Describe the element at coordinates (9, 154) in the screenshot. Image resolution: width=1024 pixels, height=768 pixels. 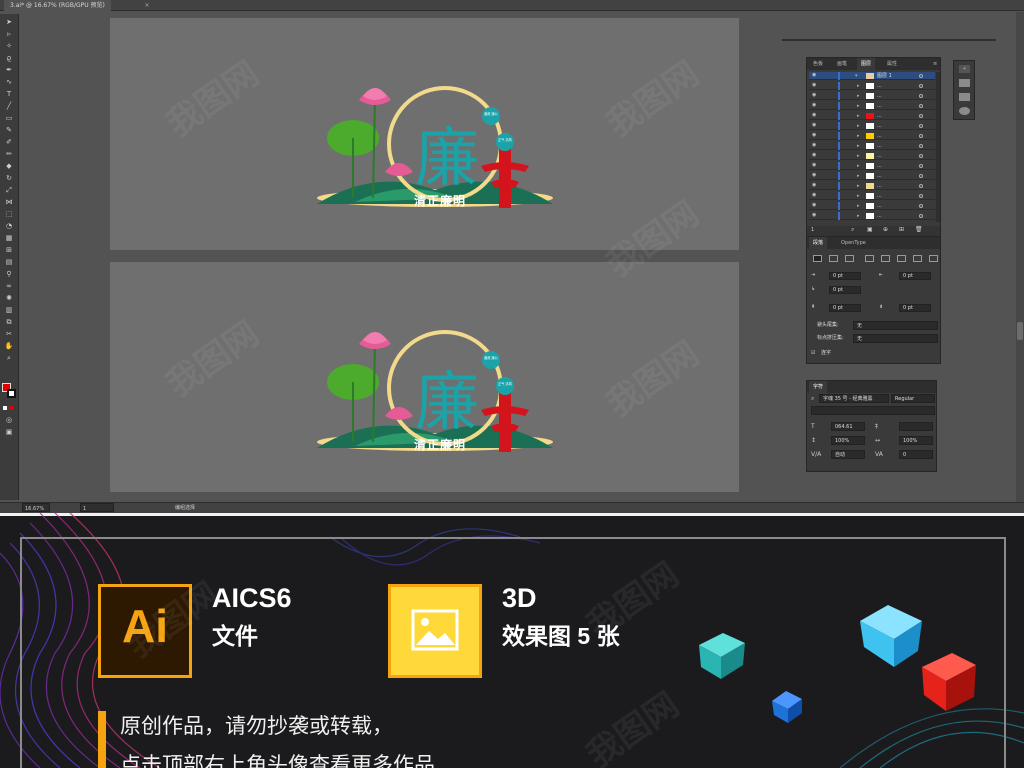
I see `pencil-tool-icon: ✏` at that location.